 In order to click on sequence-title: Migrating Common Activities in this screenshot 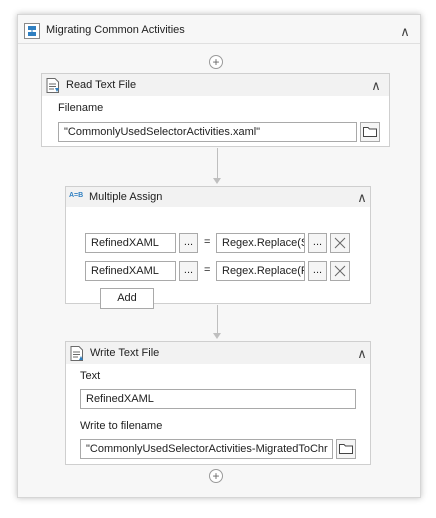, I will do `click(115, 30)`.